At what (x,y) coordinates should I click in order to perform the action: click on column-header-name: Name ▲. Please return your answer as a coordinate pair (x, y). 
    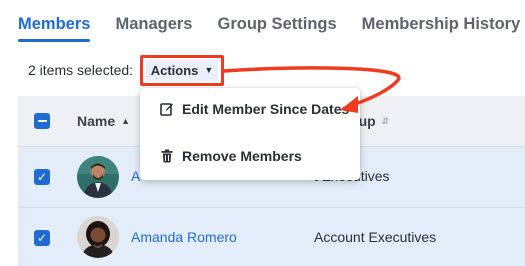
    Looking at the image, I should click on (103, 121).